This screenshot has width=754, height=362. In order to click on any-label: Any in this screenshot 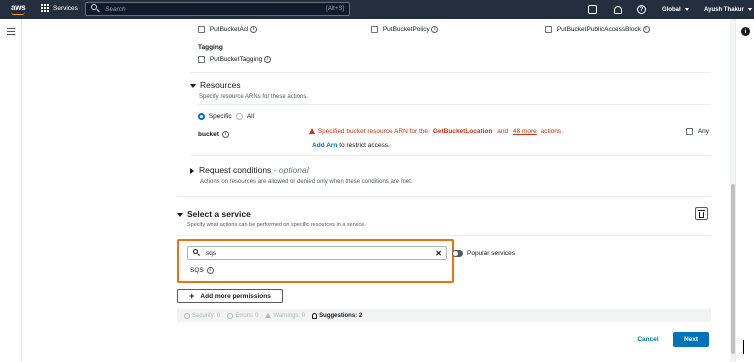, I will do `click(703, 132)`.